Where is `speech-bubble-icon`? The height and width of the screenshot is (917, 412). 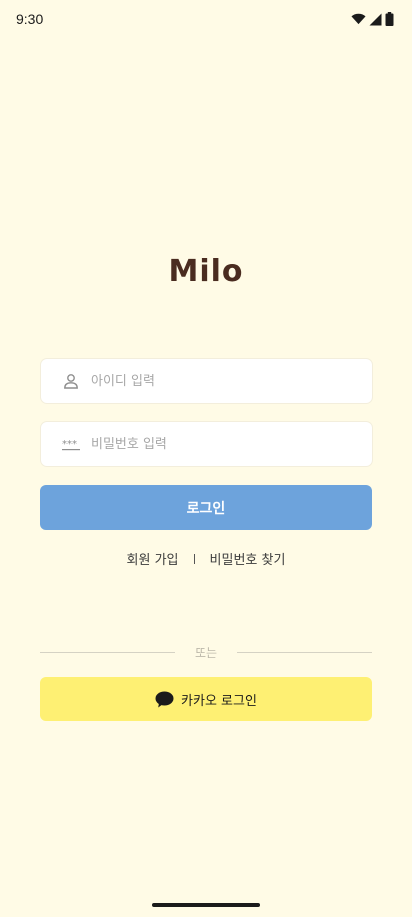
speech-bubble-icon is located at coordinates (164, 699).